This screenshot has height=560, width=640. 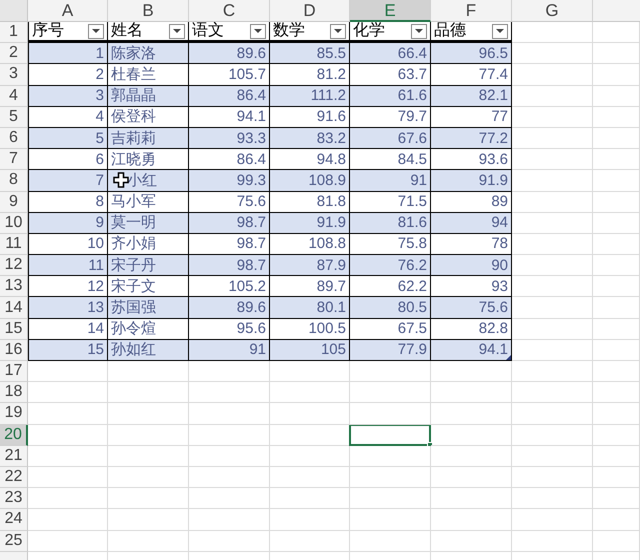 What do you see at coordinates (100, 53) in the screenshot?
I see `table-cell: 1` at bounding box center [100, 53].